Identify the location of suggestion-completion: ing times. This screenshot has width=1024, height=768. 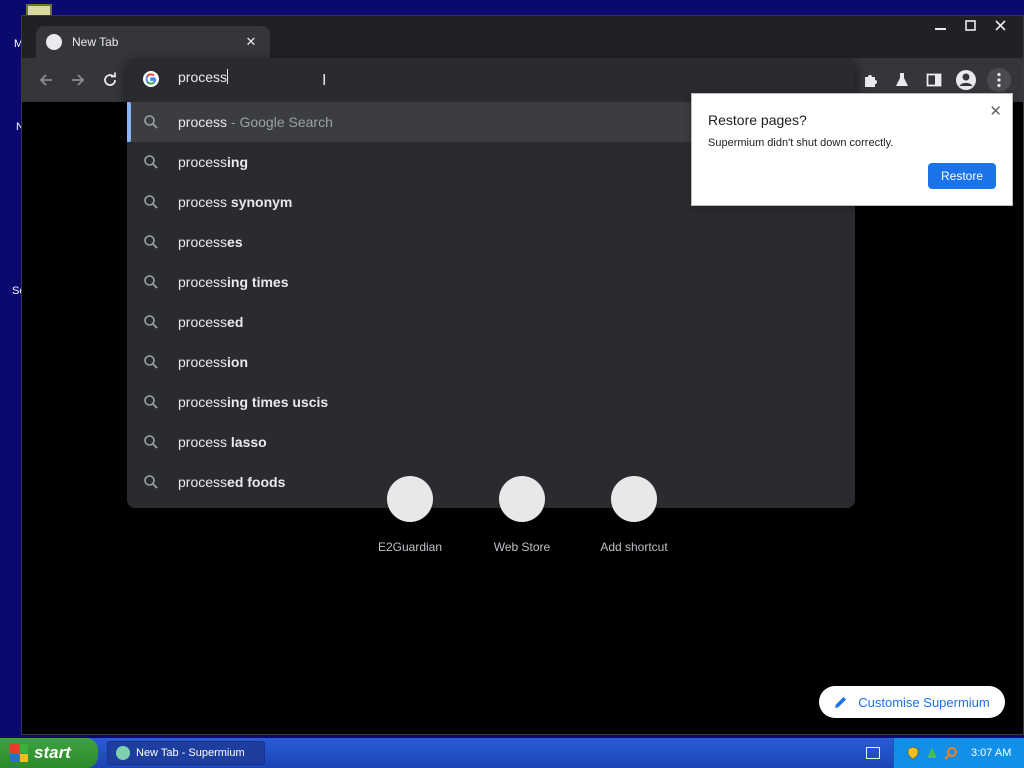
(258, 282).